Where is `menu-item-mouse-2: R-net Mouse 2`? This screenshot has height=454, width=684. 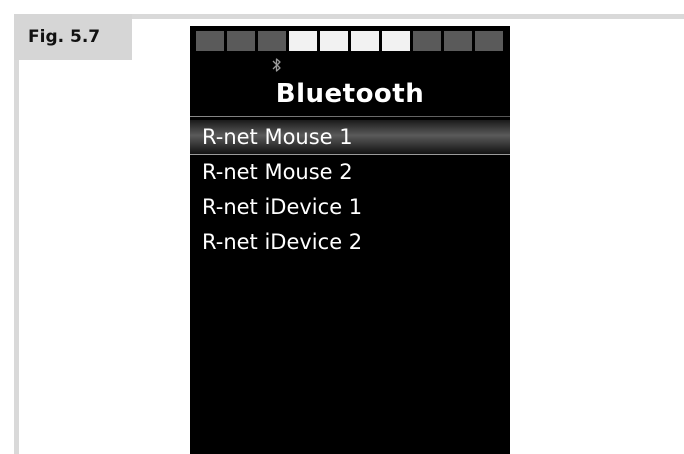 menu-item-mouse-2: R-net Mouse 2 is located at coordinates (350, 172).